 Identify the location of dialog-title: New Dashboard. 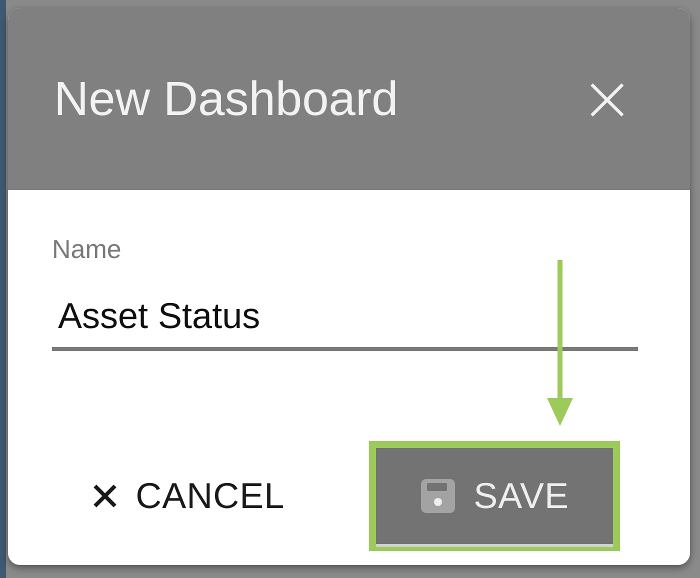
(226, 99).